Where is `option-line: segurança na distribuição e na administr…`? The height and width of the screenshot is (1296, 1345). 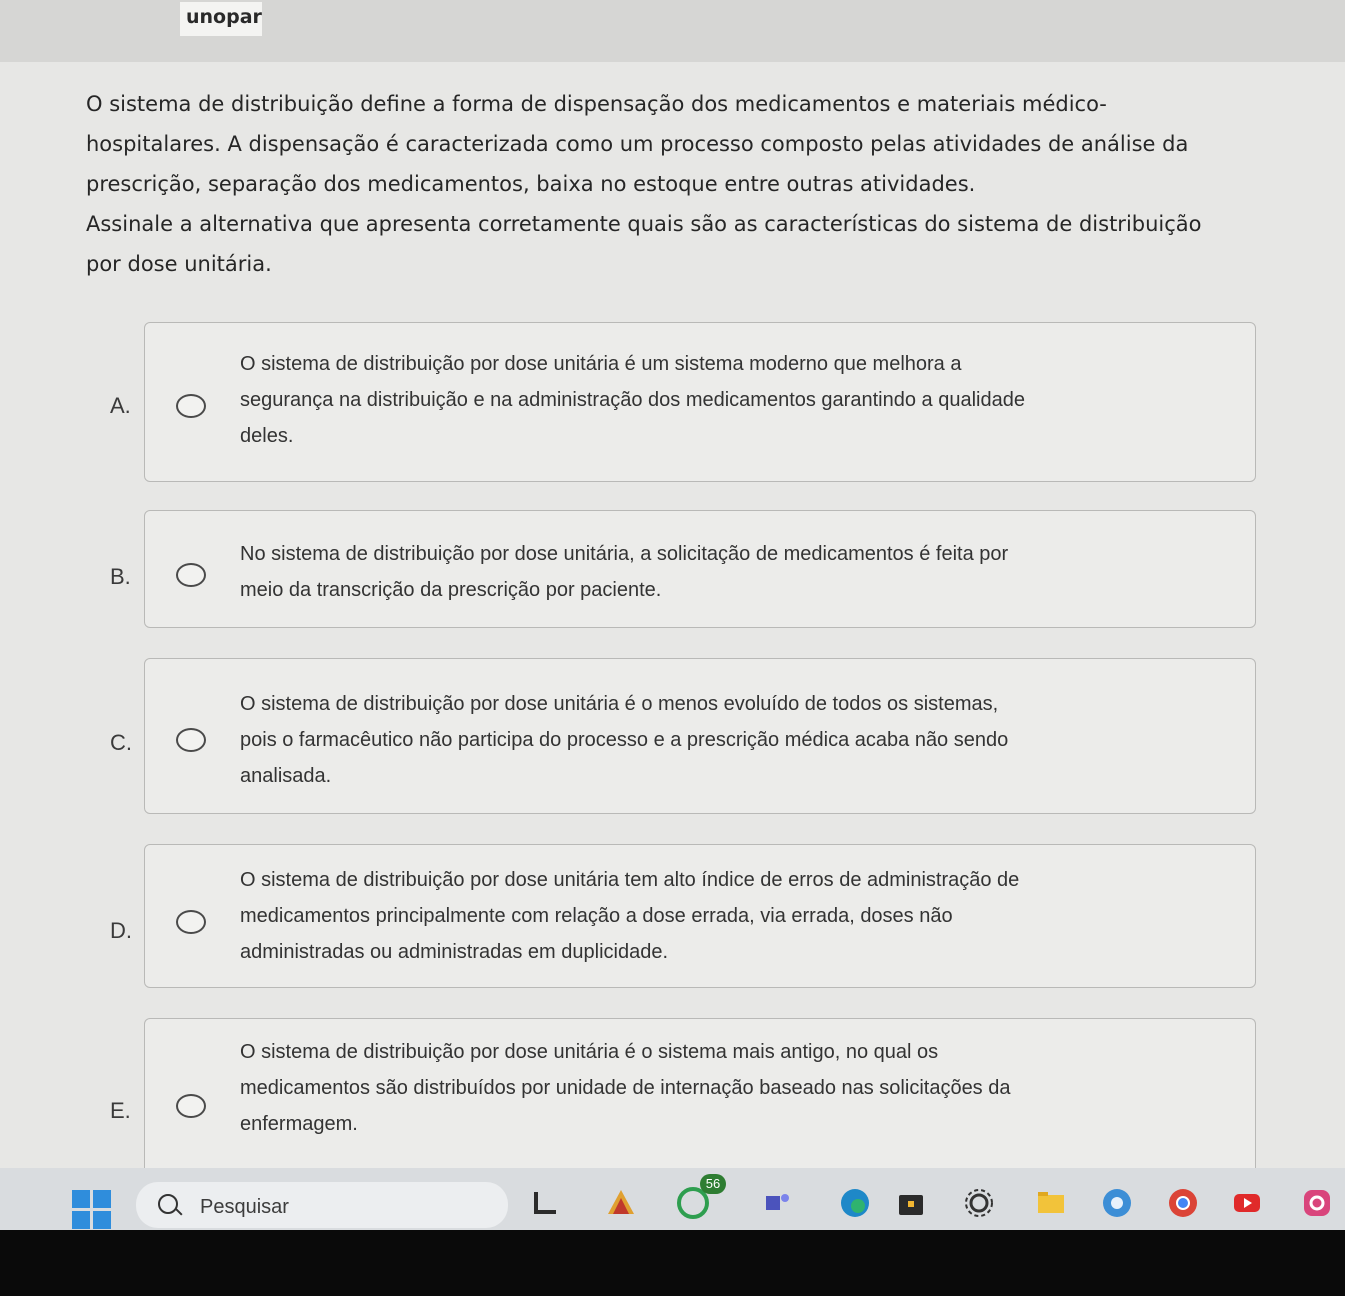 option-line: segurança na distribuição e na administr… is located at coordinates (632, 400).